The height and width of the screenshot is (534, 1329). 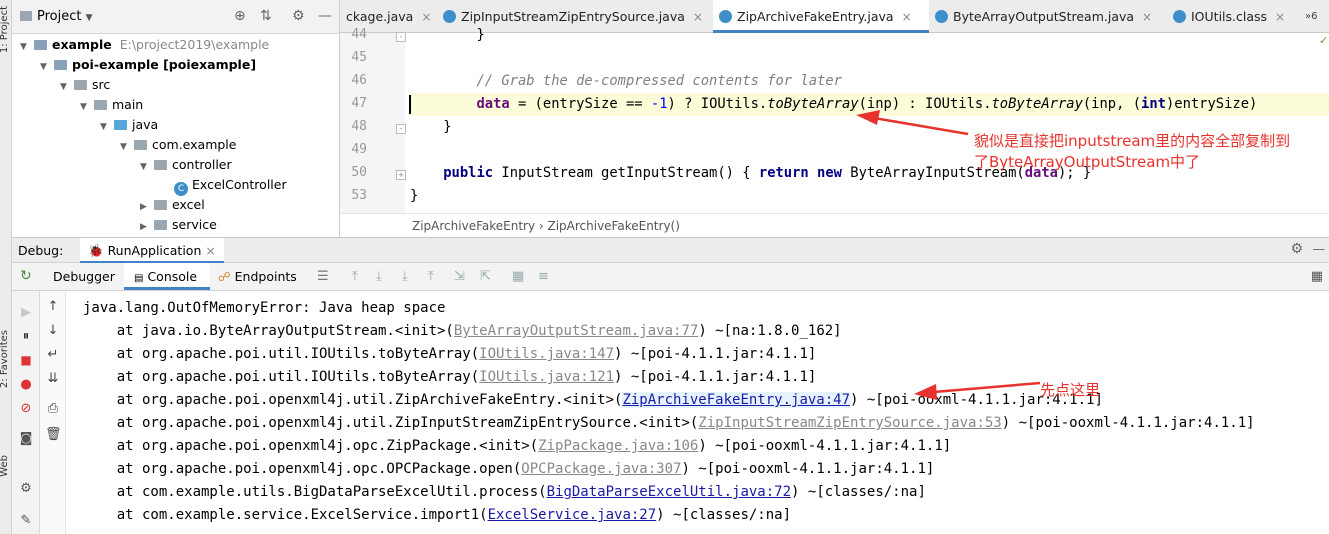 I want to click on tab-overflow-count: 6, so click(x=1314, y=16).